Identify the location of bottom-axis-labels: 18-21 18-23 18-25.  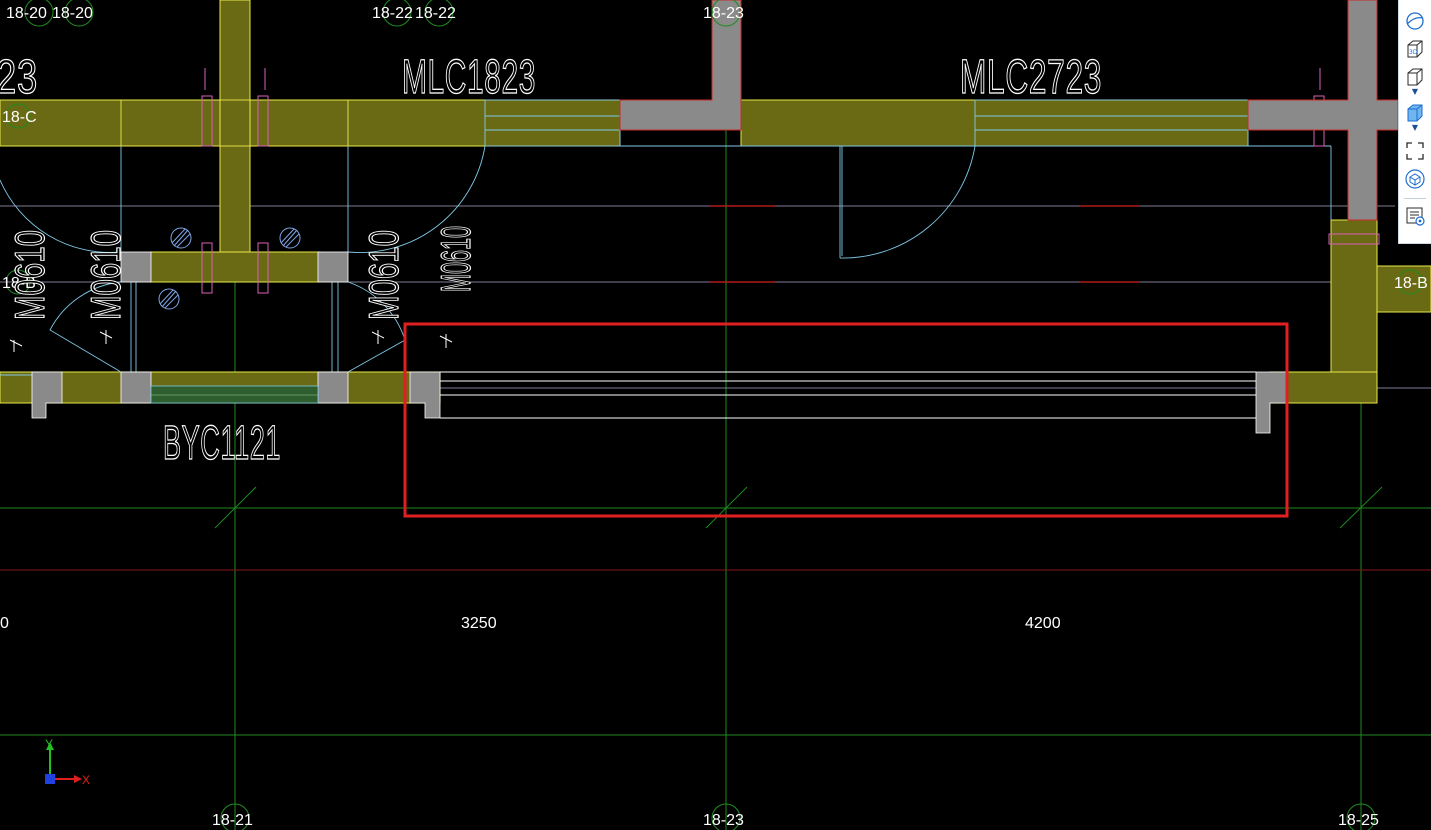
(795, 816).